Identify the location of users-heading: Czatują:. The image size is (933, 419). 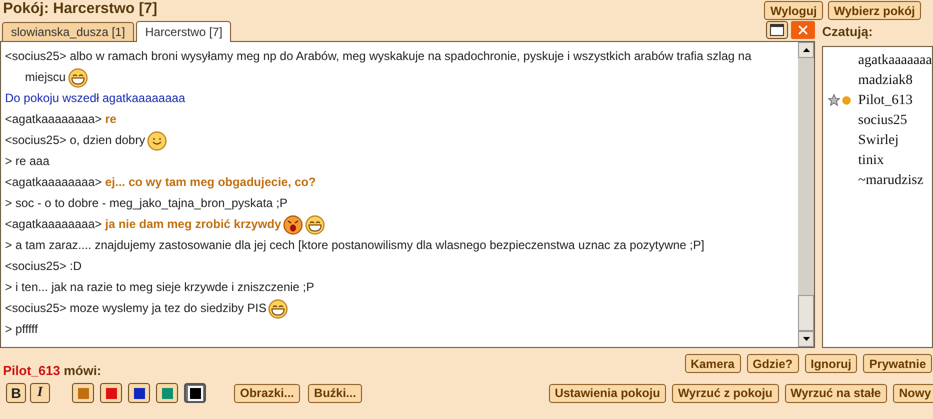
(848, 32).